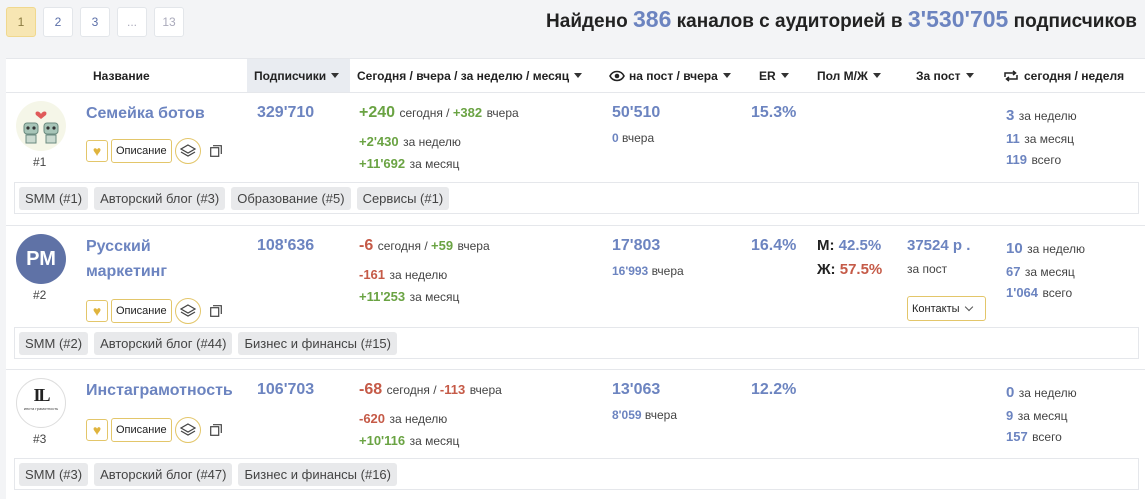 The image size is (1145, 499). I want to click on col-price: За пост, so click(945, 75).